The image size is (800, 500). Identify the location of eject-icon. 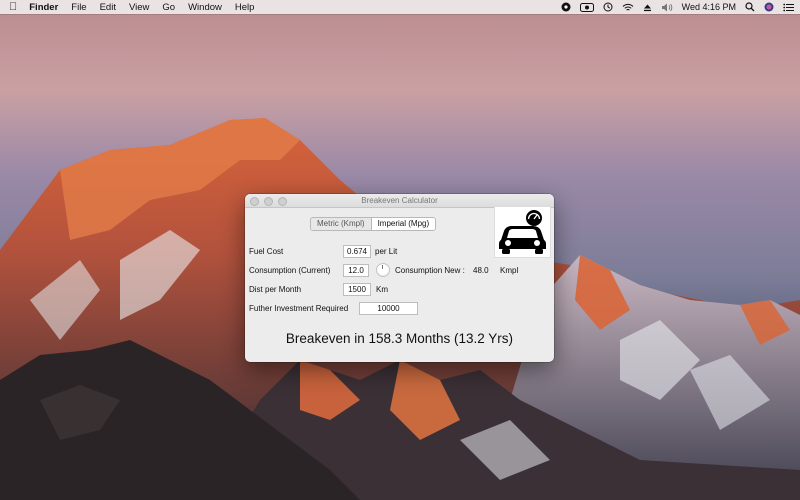
(647, 7).